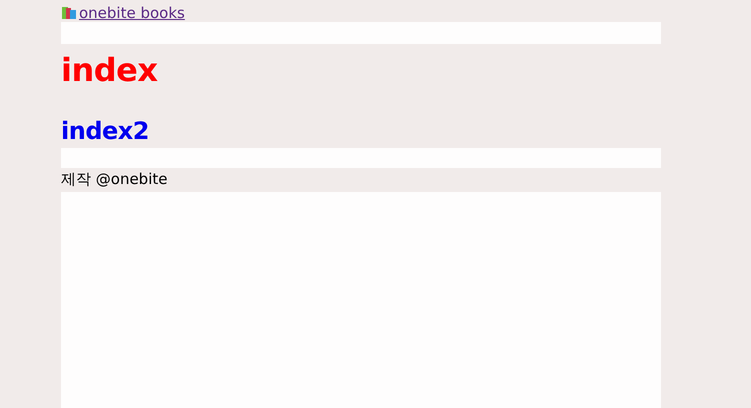 The height and width of the screenshot is (408, 751). Describe the element at coordinates (114, 179) in the screenshot. I see `footer-text: 제작 @onebite` at that location.